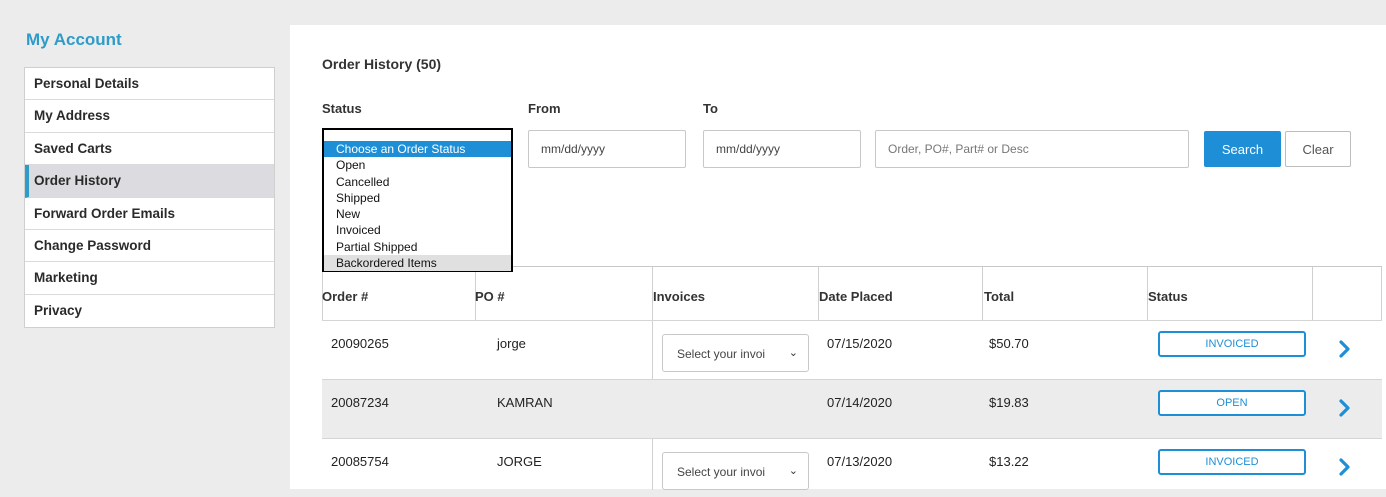  I want to click on table-row: 20087234 KAMRAN 07/14/2020 $19.83 OPEN, so click(852, 408).